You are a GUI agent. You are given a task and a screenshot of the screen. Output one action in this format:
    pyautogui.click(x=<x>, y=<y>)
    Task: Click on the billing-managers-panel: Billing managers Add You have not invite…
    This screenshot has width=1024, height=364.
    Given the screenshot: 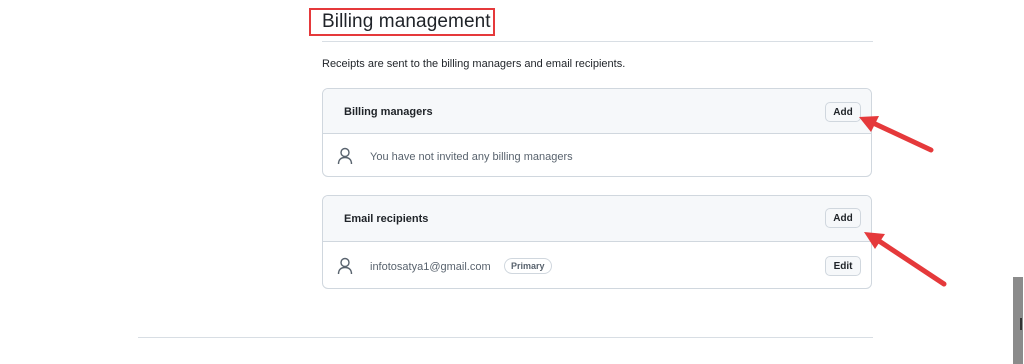 What is the action you would take?
    pyautogui.click(x=597, y=132)
    